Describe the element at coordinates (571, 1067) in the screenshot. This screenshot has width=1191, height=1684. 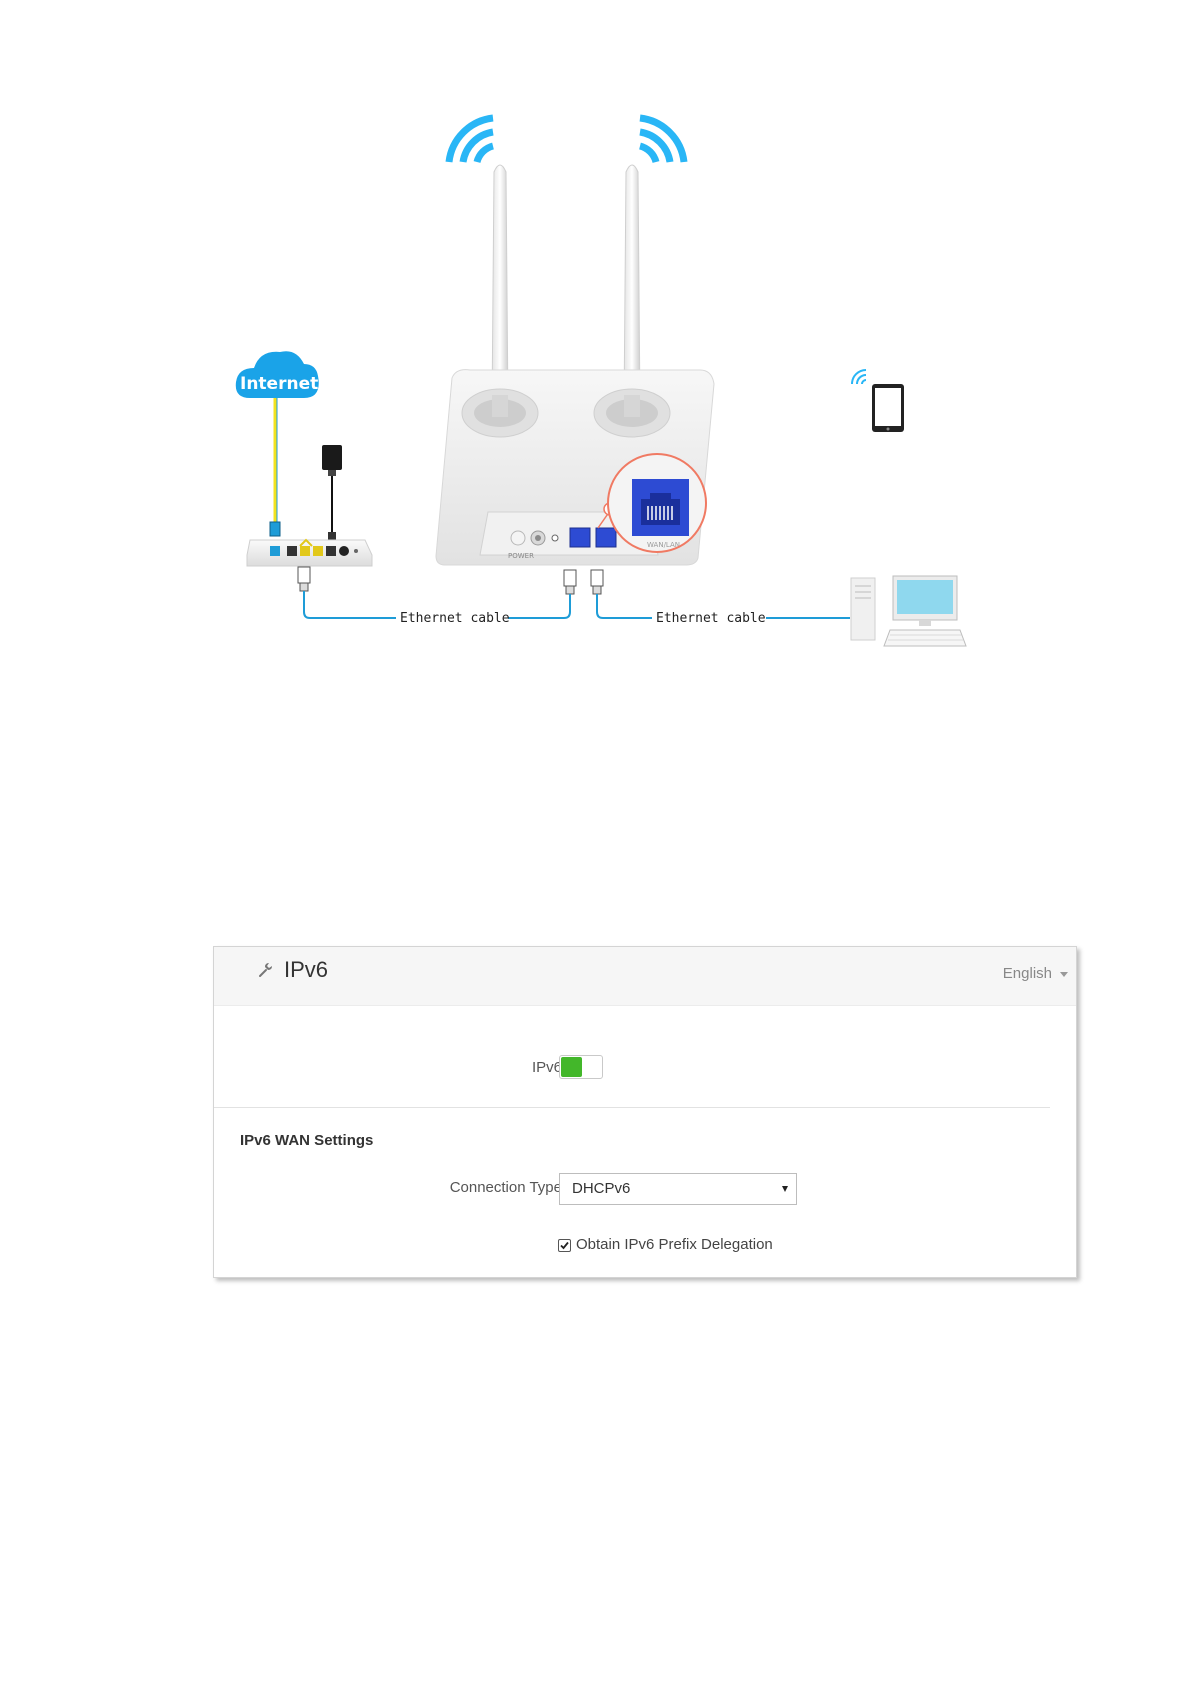
I see `toggle-on-indicator` at that location.